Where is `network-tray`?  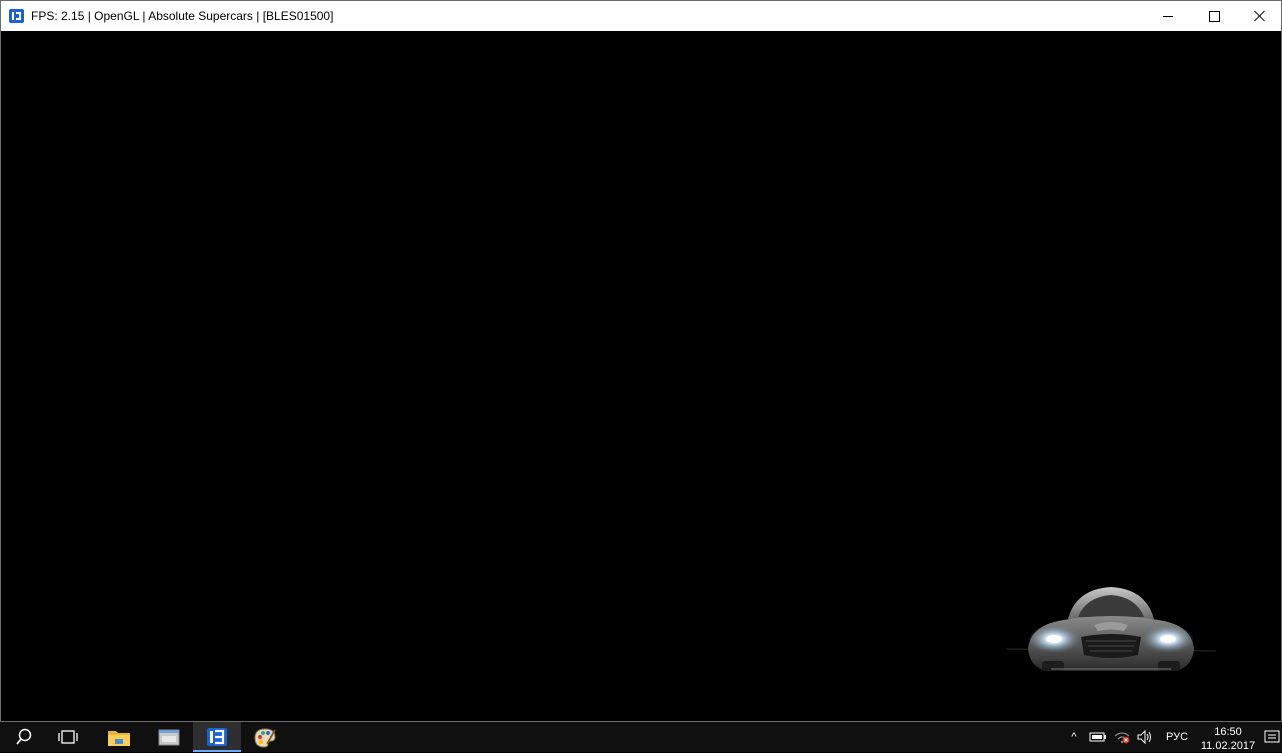 network-tray is located at coordinates (1122, 737).